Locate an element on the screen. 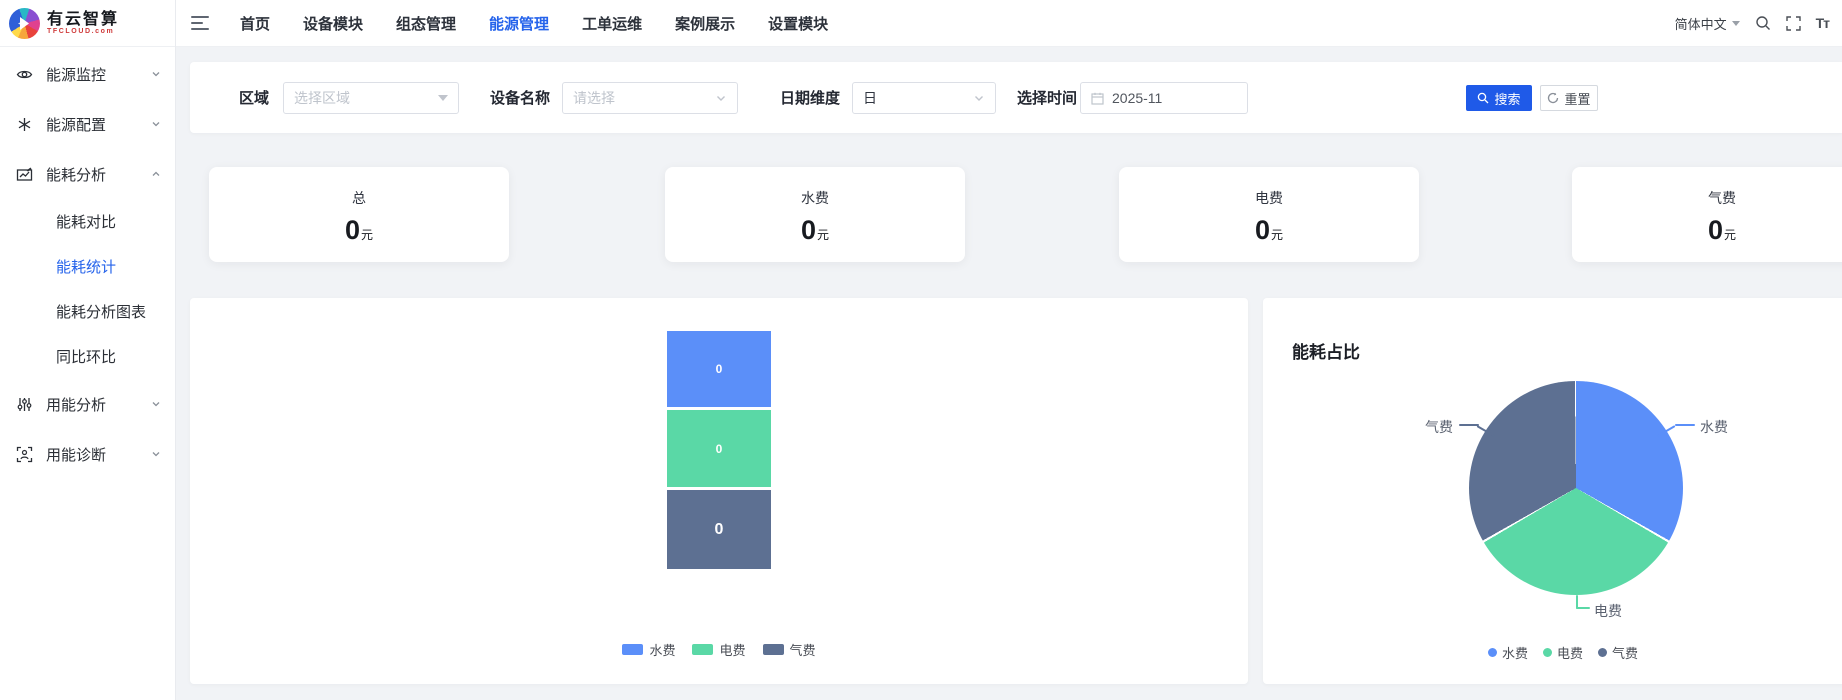 This screenshot has width=1842, height=700. sidebar-item-energy-analysis: 能耗分析 is located at coordinates (87, 174).